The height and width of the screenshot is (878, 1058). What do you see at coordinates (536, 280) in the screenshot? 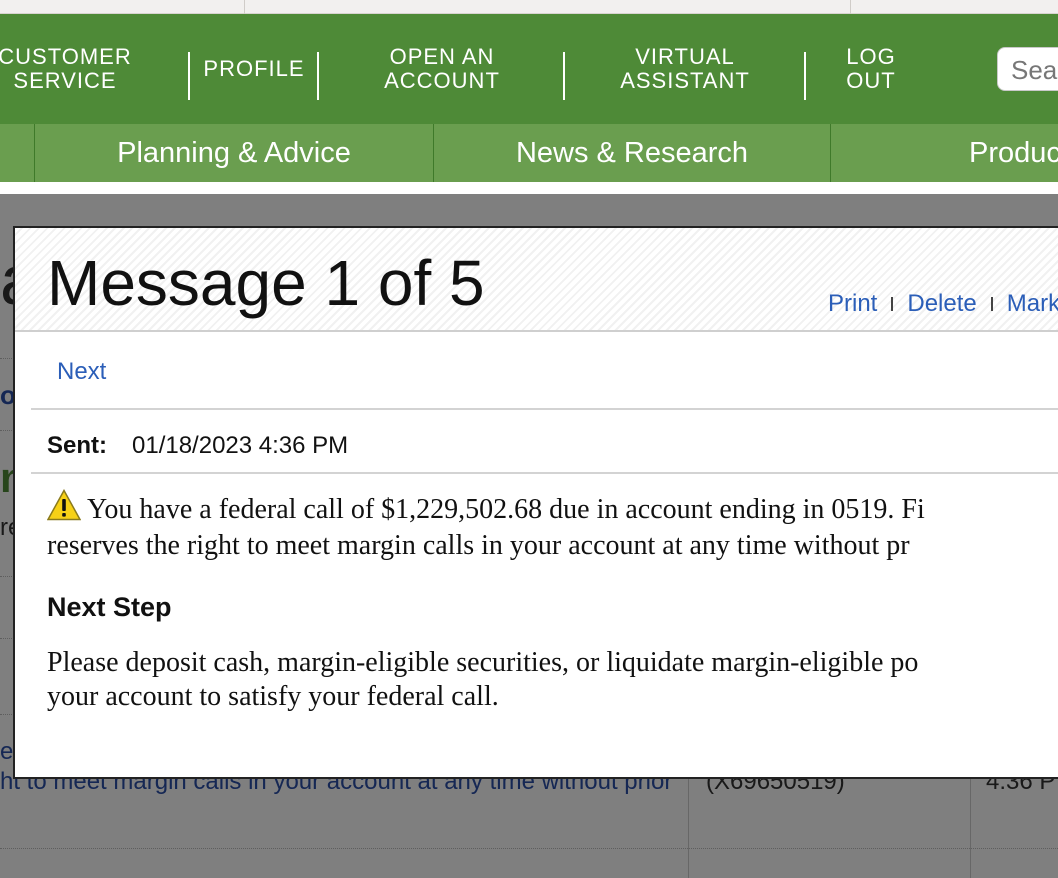
I see `modal-header: Message 1 of 5 Print Delete Mark` at bounding box center [536, 280].